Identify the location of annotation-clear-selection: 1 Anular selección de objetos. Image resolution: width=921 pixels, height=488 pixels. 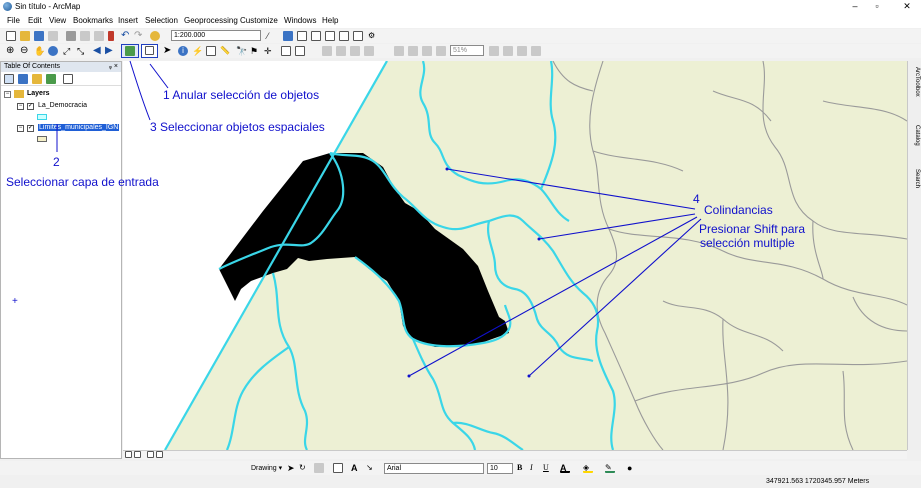
(241, 95).